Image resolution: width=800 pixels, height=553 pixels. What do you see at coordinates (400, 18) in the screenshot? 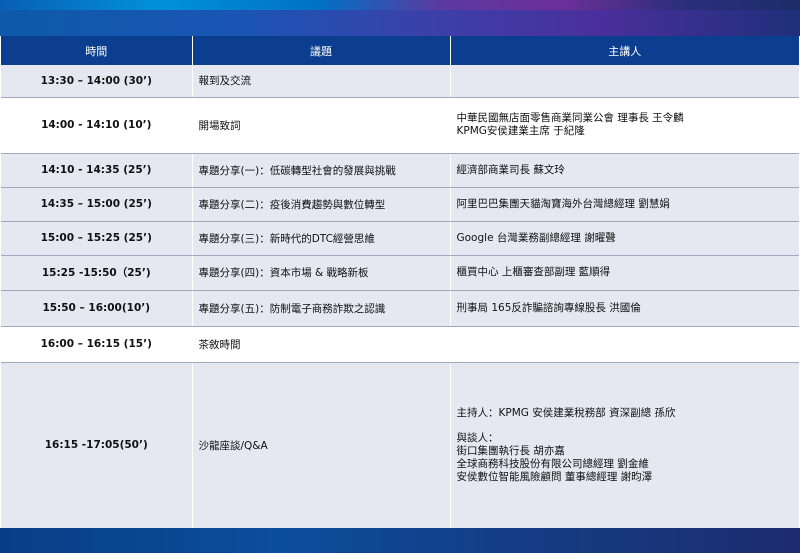
I see `top-decorative-band` at bounding box center [400, 18].